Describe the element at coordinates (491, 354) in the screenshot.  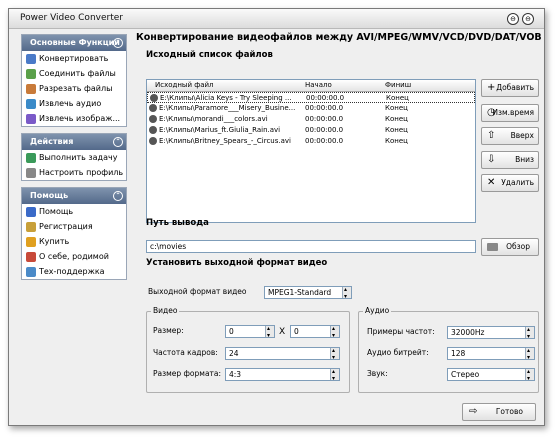
I see `bitrate-select: 128` at that location.